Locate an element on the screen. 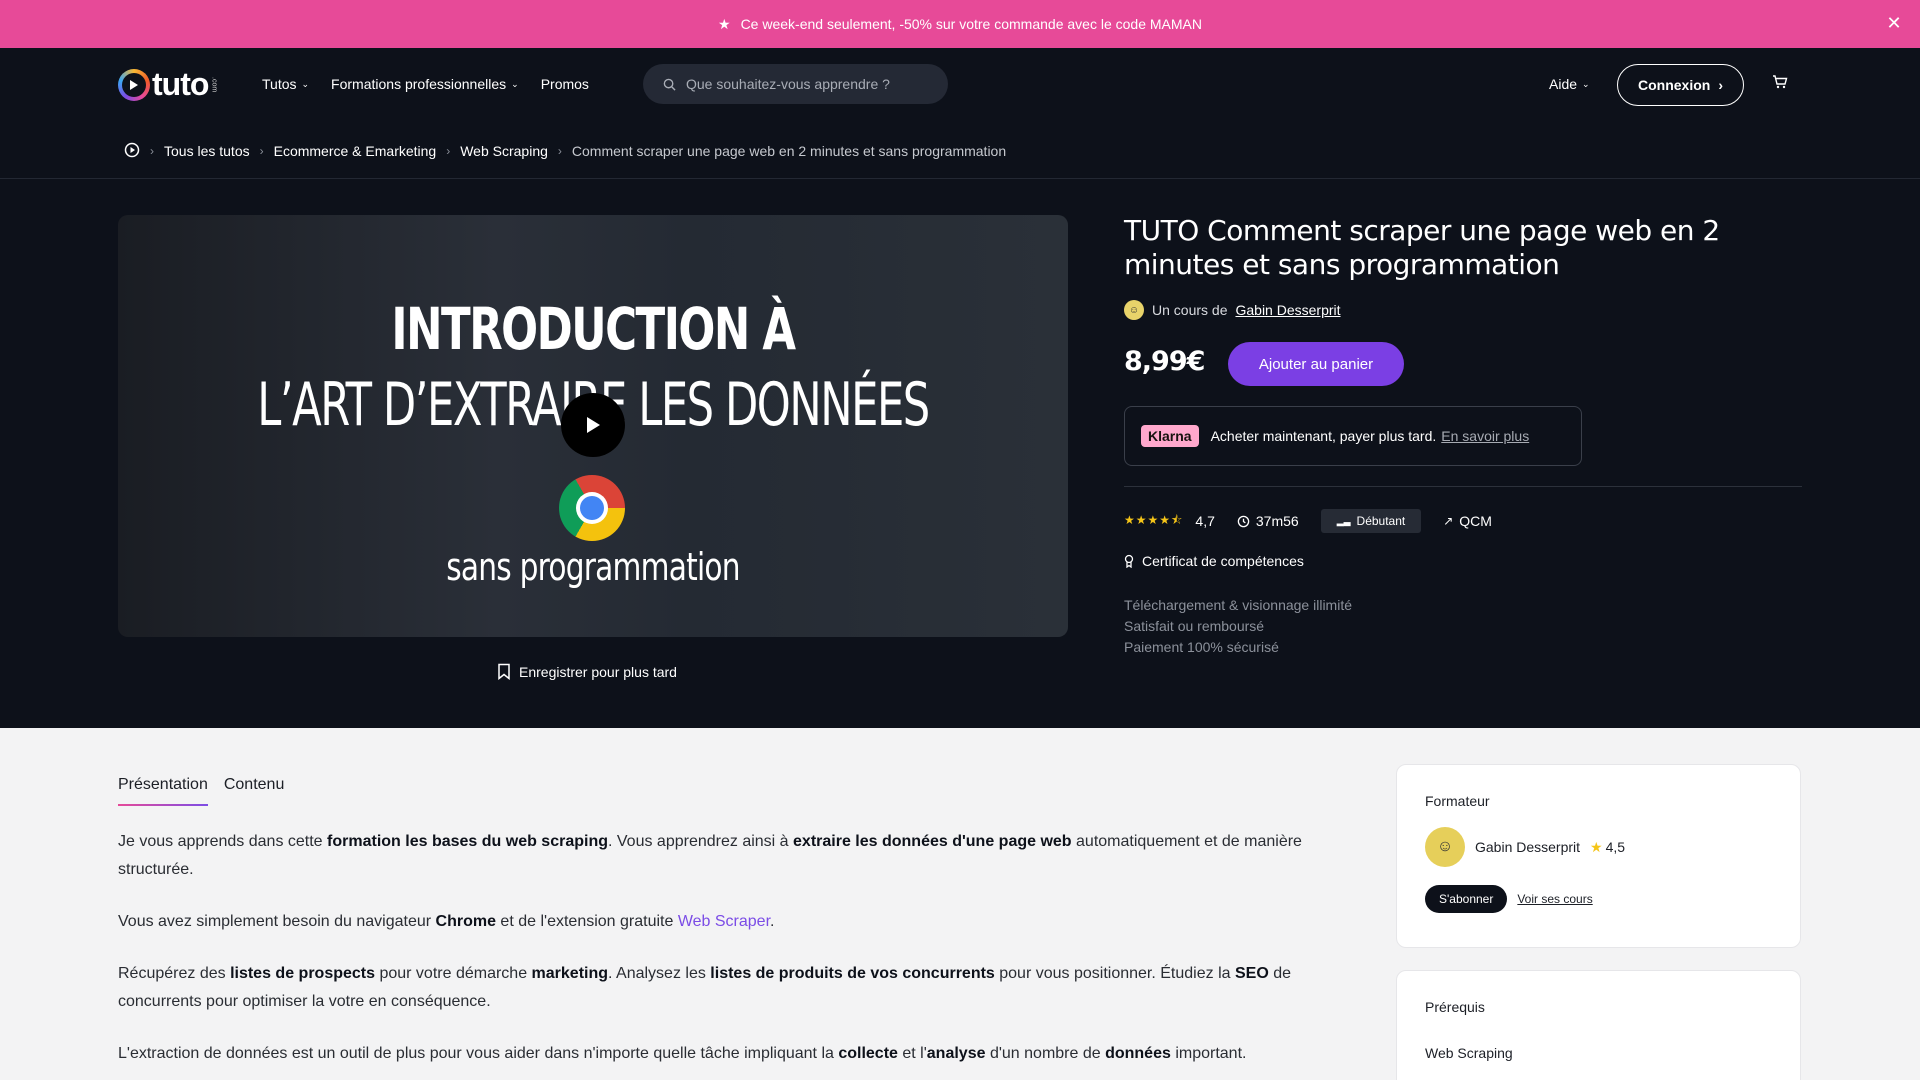  chrome-logo-icon is located at coordinates (592, 508).